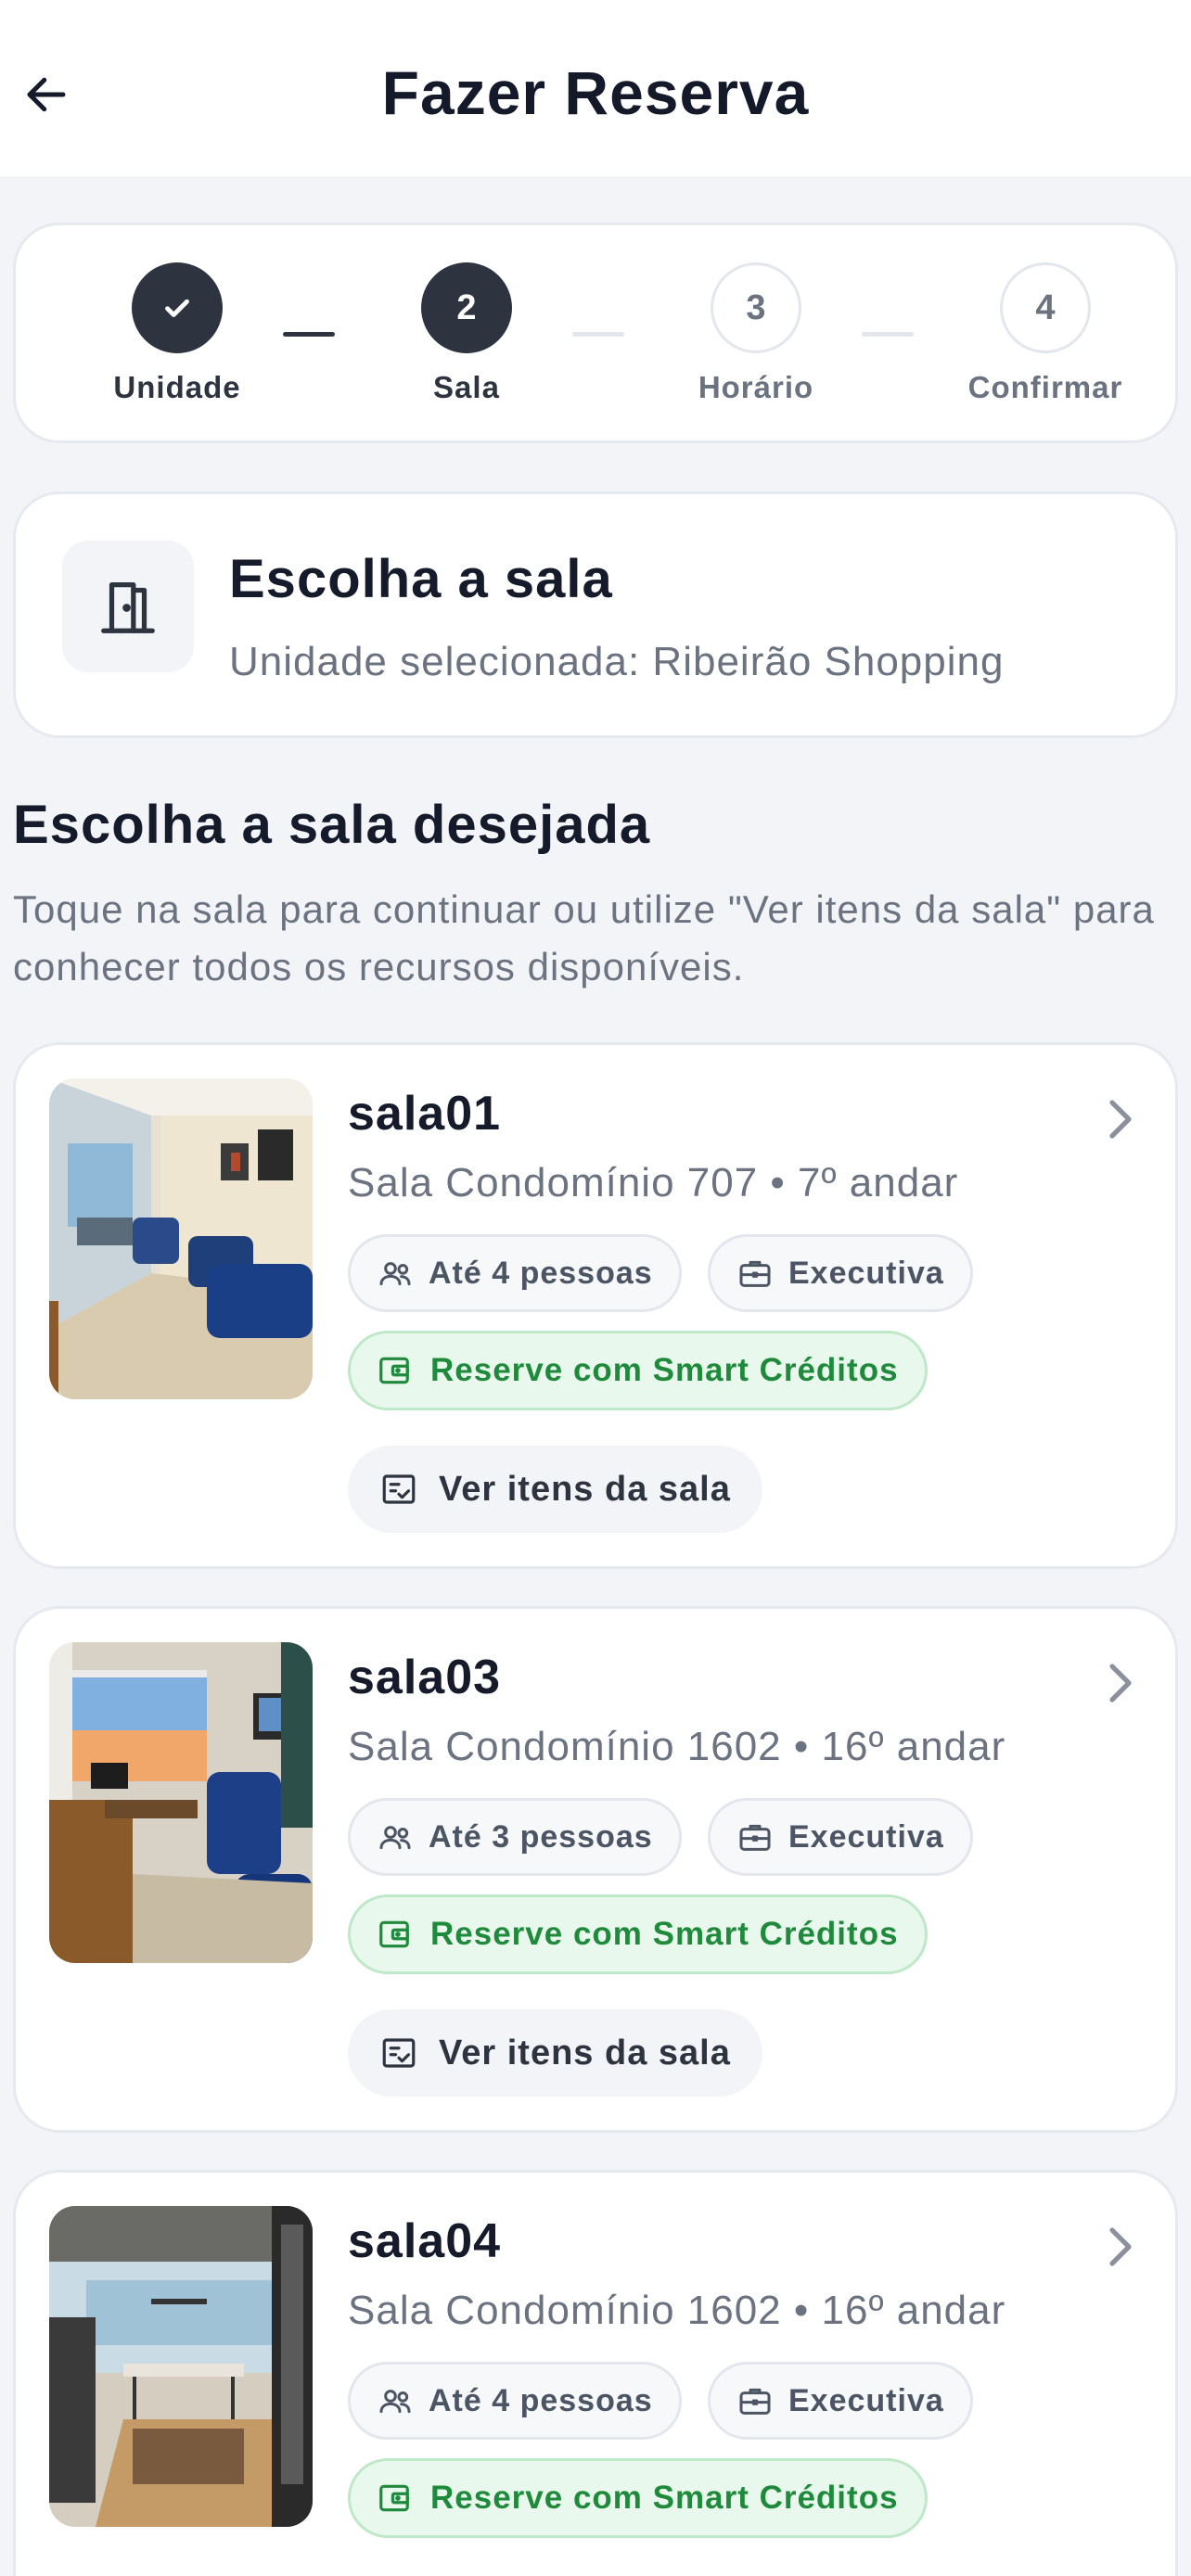 The image size is (1191, 2576). I want to click on step-horario: 3 Horário, so click(756, 333).